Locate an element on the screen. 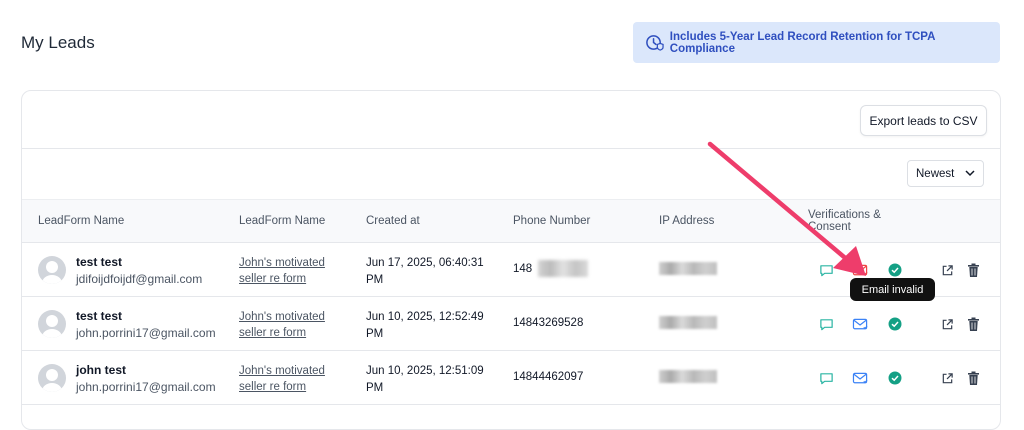 Image resolution: width=1024 pixels, height=430 pixels. tooltip: Email invalid is located at coordinates (892, 289).